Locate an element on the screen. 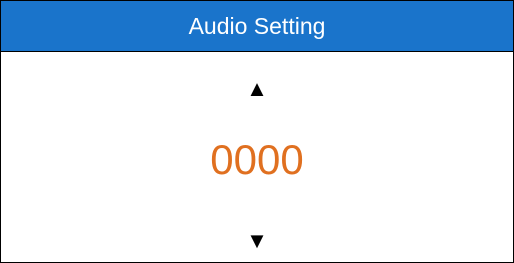 The height and width of the screenshot is (263, 514). decrease-button: ▼ is located at coordinates (257, 241).